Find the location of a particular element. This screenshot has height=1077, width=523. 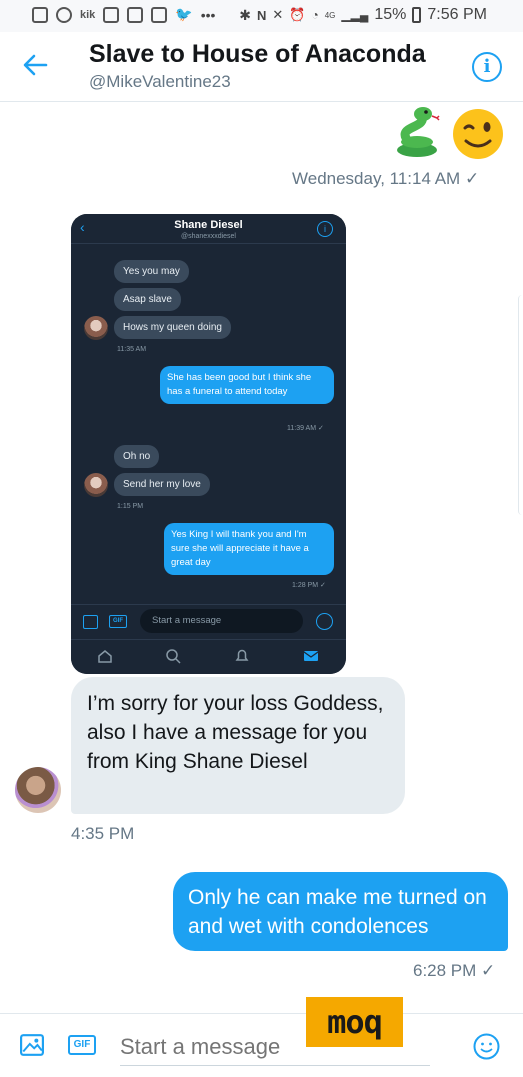

signal-icon: ▁▂▄ is located at coordinates (355, 15).